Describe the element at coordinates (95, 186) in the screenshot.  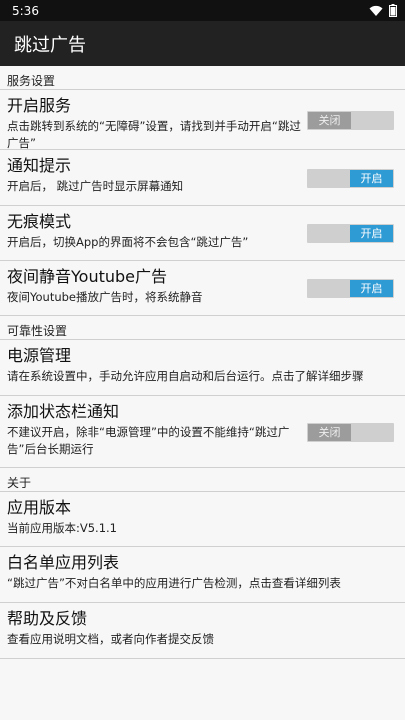
I see `setting-subtitle: 开启后， 跳过广告时显示屏幕通知` at that location.